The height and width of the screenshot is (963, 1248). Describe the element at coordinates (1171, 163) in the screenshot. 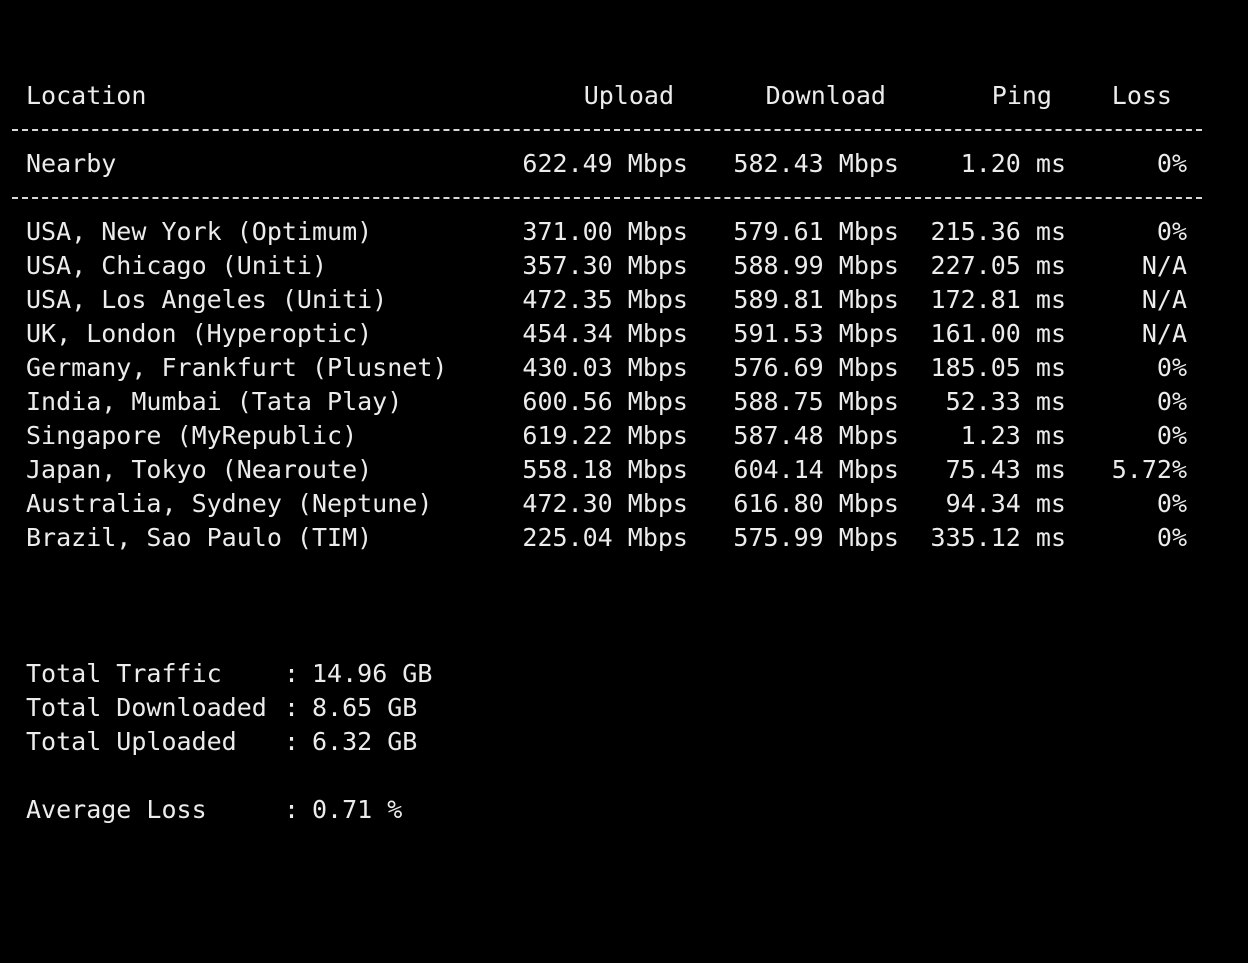

I see `nearby-loss: 0%` at that location.